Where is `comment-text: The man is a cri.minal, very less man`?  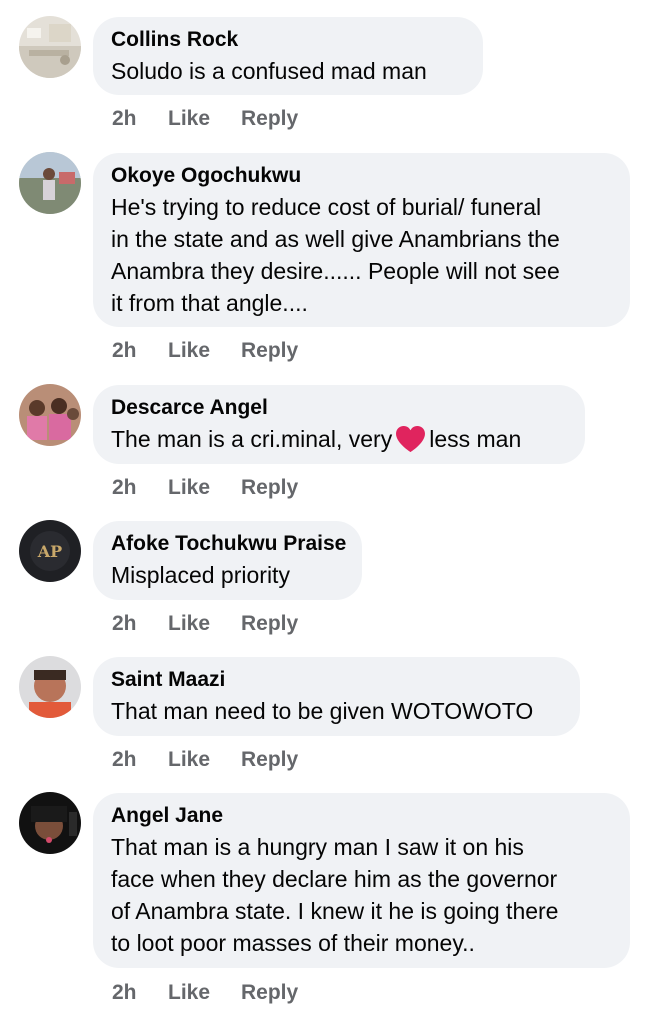
comment-text: The man is a cri.minal, very less man is located at coordinates (339, 439).